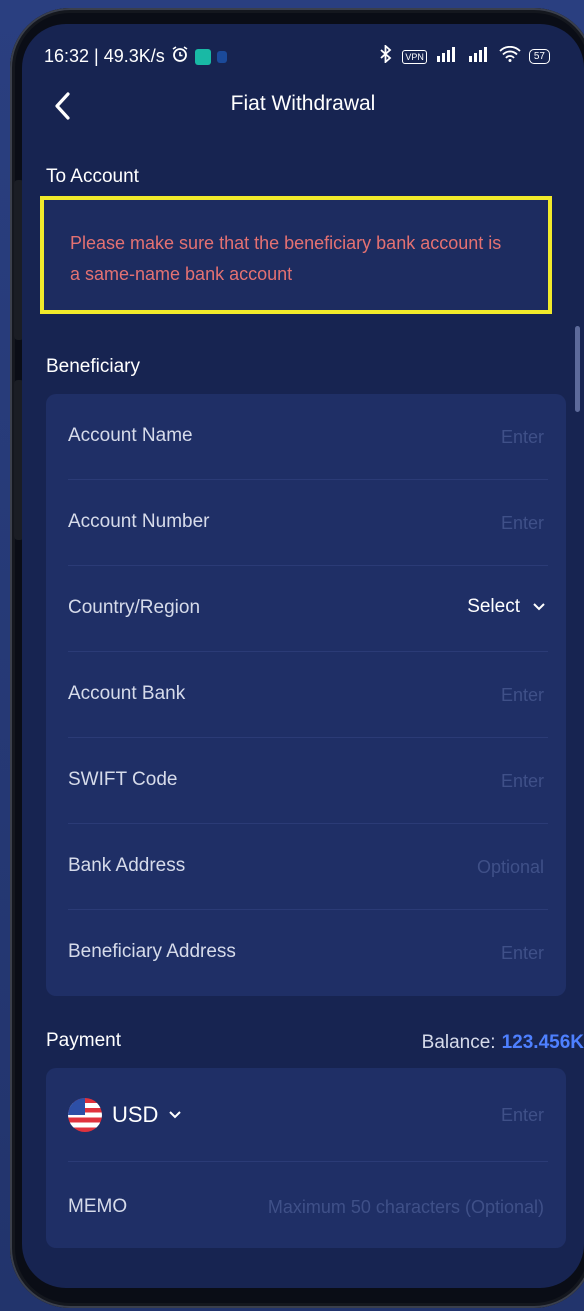 This screenshot has width=584, height=1311. Describe the element at coordinates (303, 57) in the screenshot. I see `status-bar: 16:32 | 49.3K/s VPN 57` at that location.